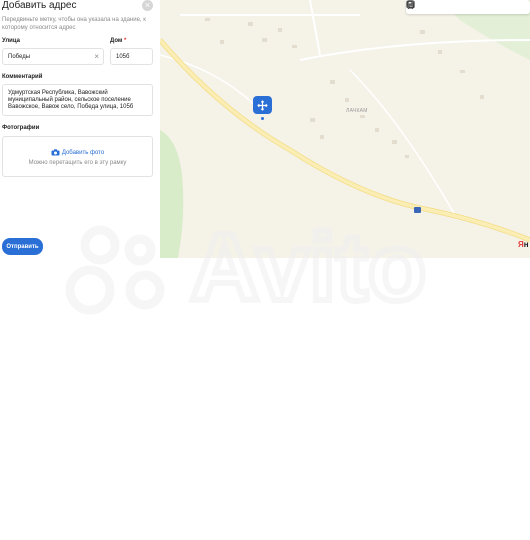 This screenshot has width=530, height=540. Describe the element at coordinates (53, 56) in the screenshot. I see `street-input: Победы ×` at that location.